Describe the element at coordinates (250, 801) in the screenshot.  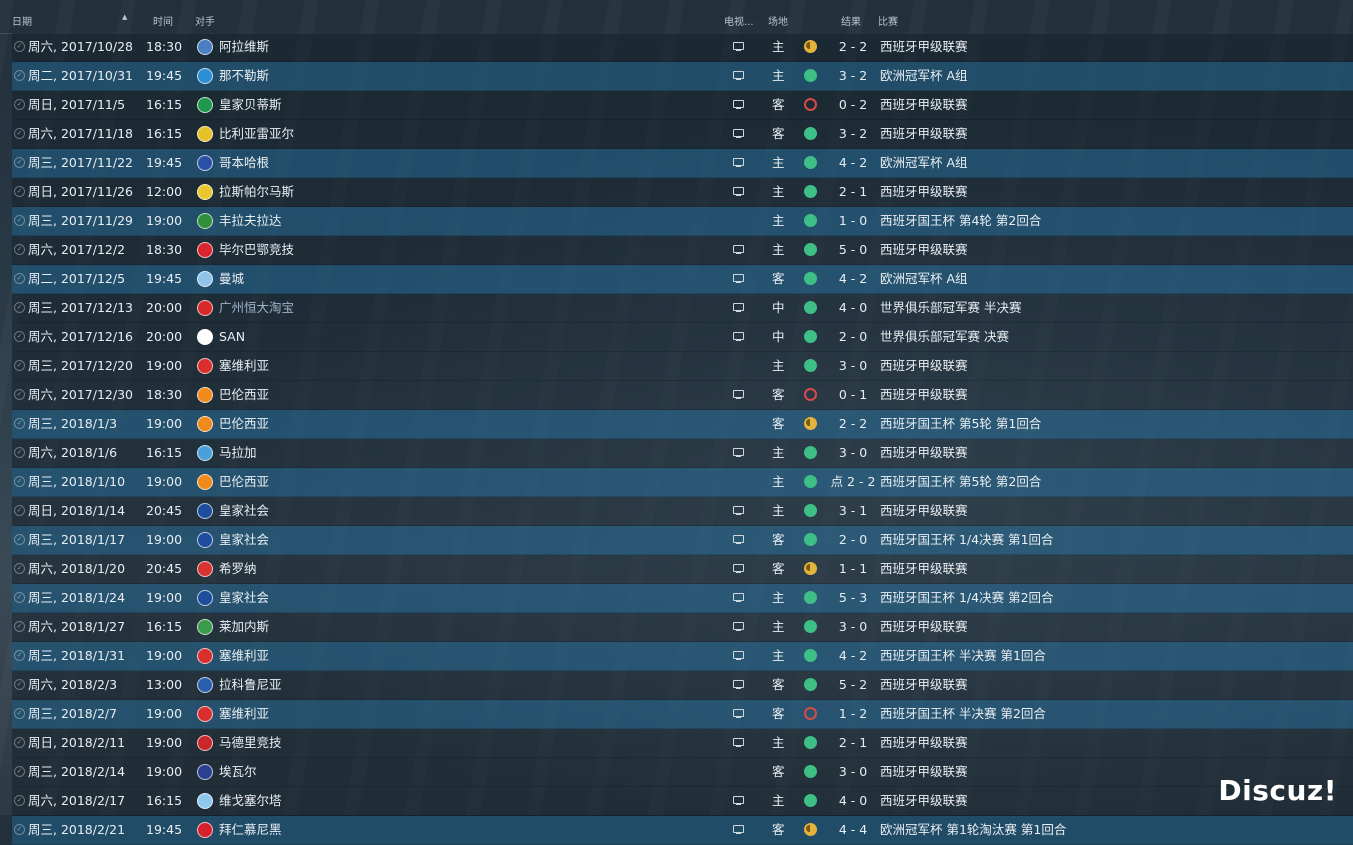
I see `opponent-name: 维戈塞尔塔` at that location.